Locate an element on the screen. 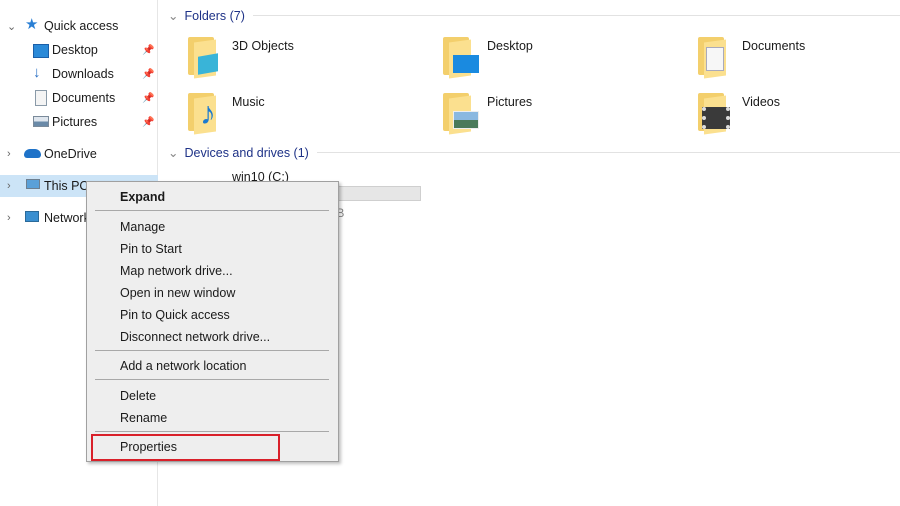 The image size is (900, 506). folder-name: 3D Objects is located at coordinates (263, 46).